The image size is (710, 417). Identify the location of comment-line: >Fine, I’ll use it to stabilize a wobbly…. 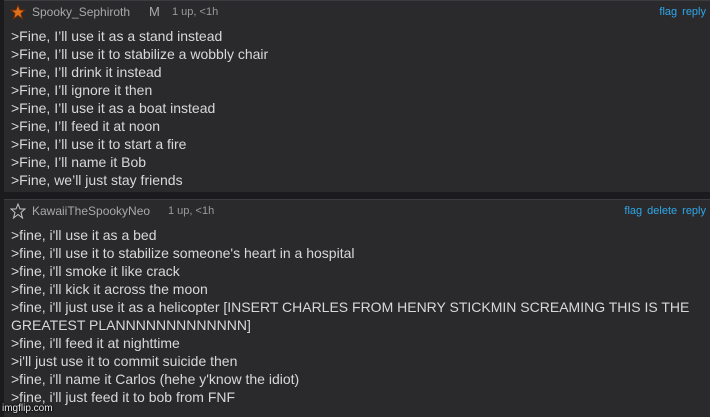
(140, 54).